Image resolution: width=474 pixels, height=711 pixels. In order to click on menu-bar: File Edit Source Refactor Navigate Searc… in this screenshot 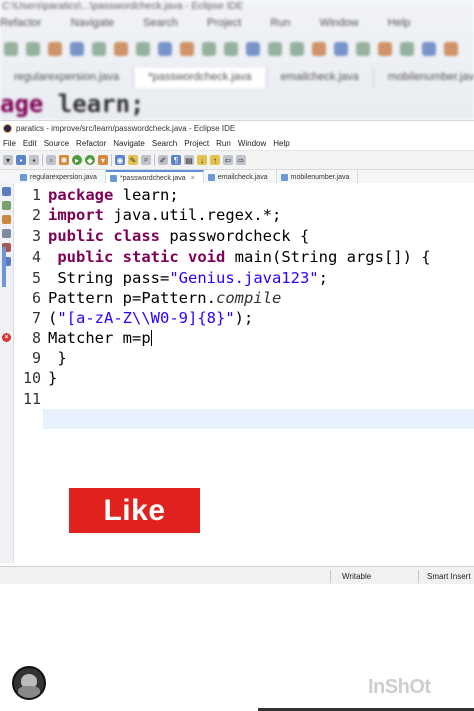, I will do `click(237, 143)`.